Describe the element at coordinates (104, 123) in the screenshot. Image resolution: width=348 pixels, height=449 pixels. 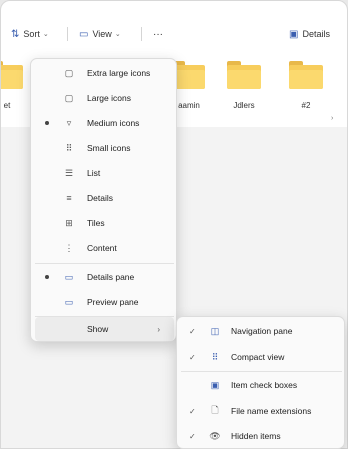
I see `menu-item-medium-icons: ▿ Medium icons` at that location.